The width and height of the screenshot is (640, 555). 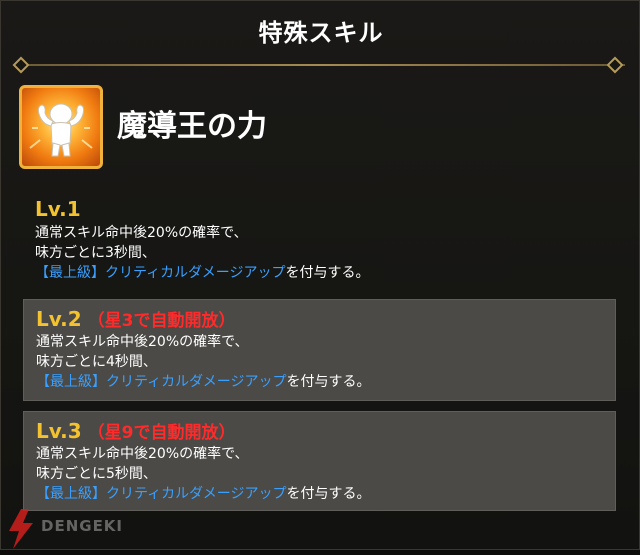 I want to click on level-label: Lv.1, so click(x=58, y=209).